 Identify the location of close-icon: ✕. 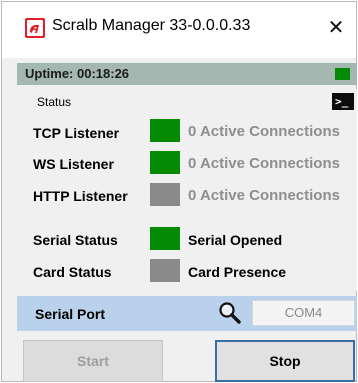
(336, 27).